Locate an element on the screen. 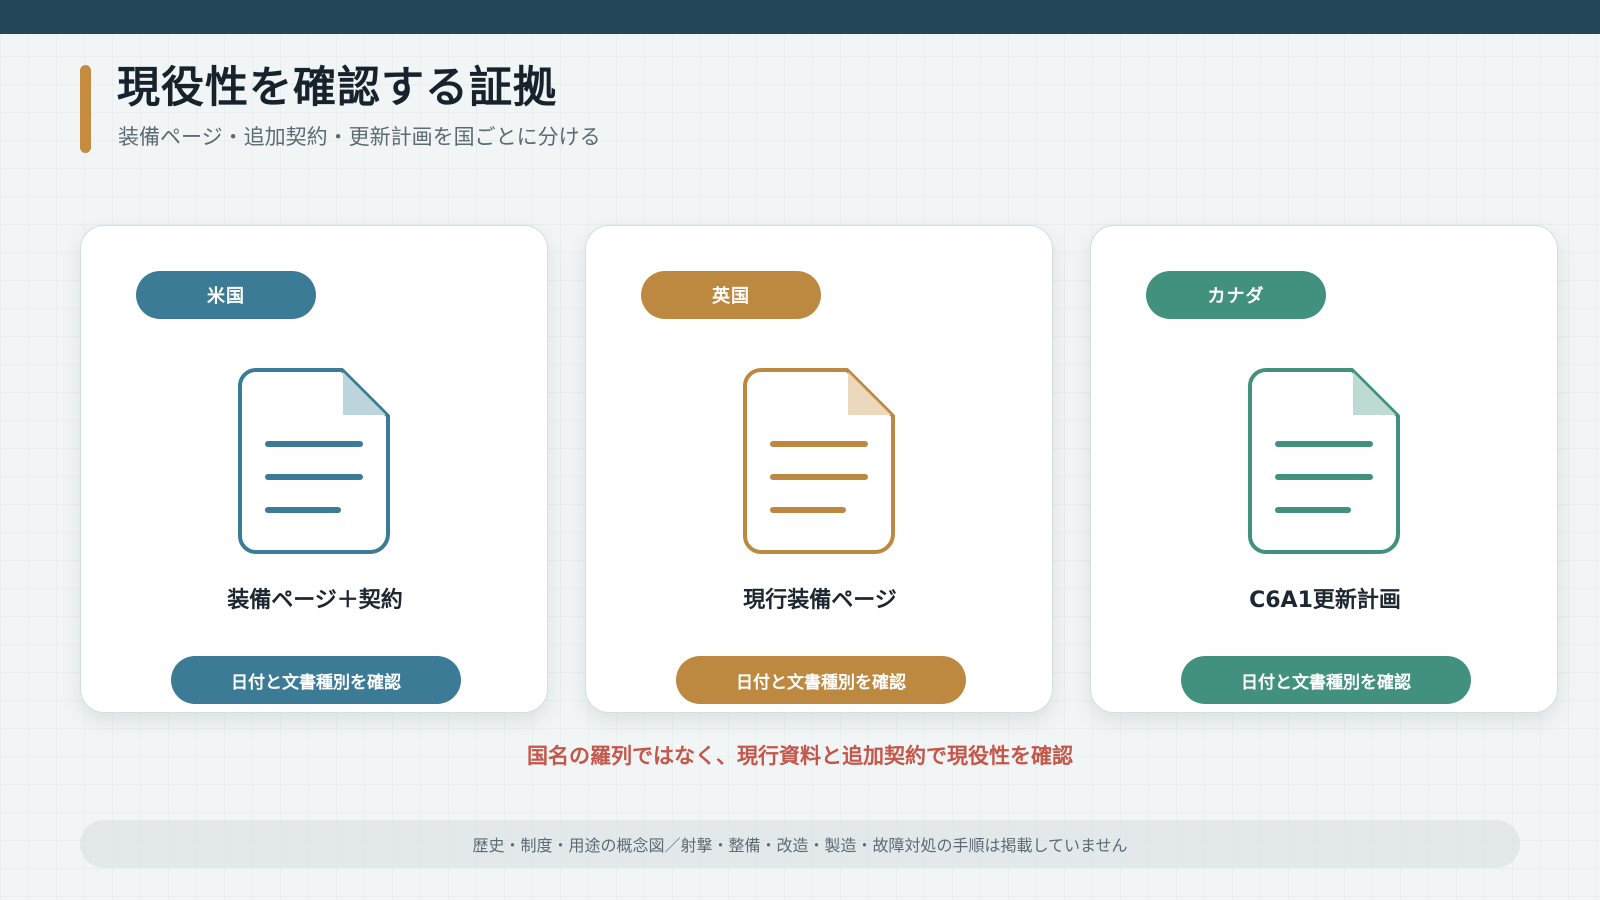 The width and height of the screenshot is (1600, 900). document-type-label: 装備ページ＋契約 is located at coordinates (315, 600).